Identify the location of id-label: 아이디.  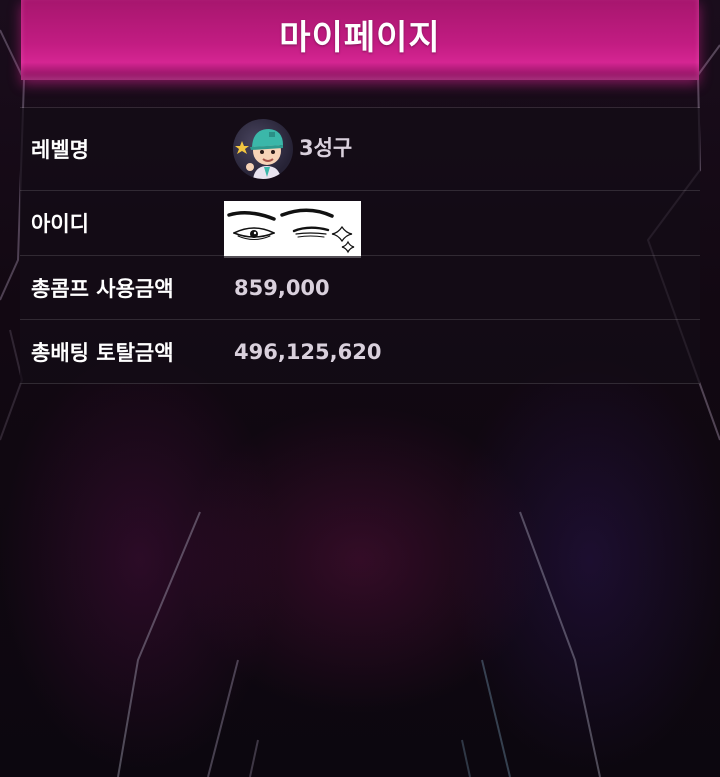
(60, 224).